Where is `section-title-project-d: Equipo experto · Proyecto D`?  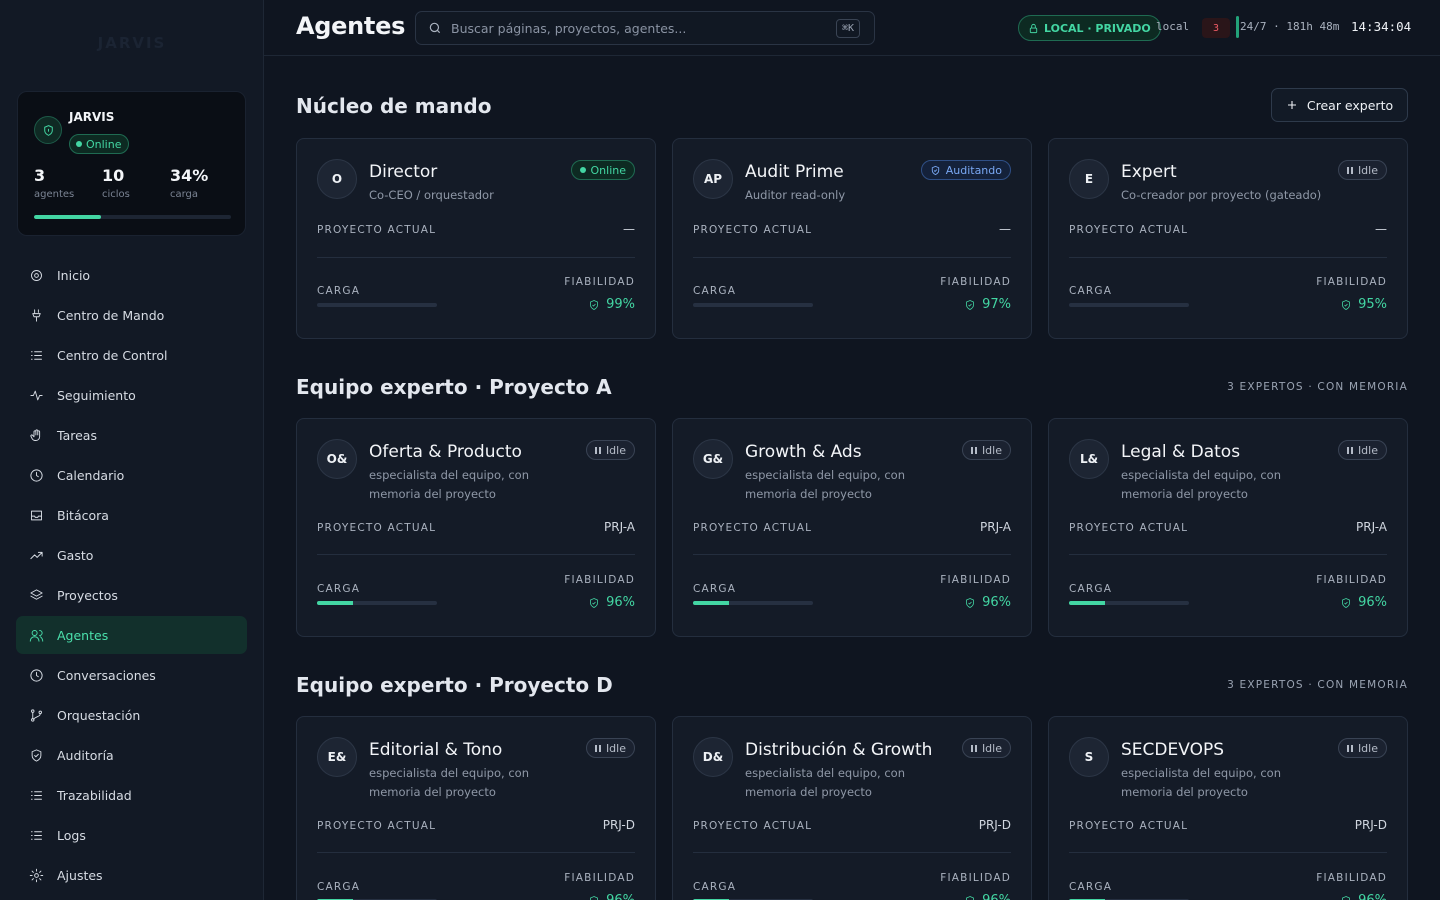 section-title-project-d: Equipo experto · Proyecto D is located at coordinates (454, 685).